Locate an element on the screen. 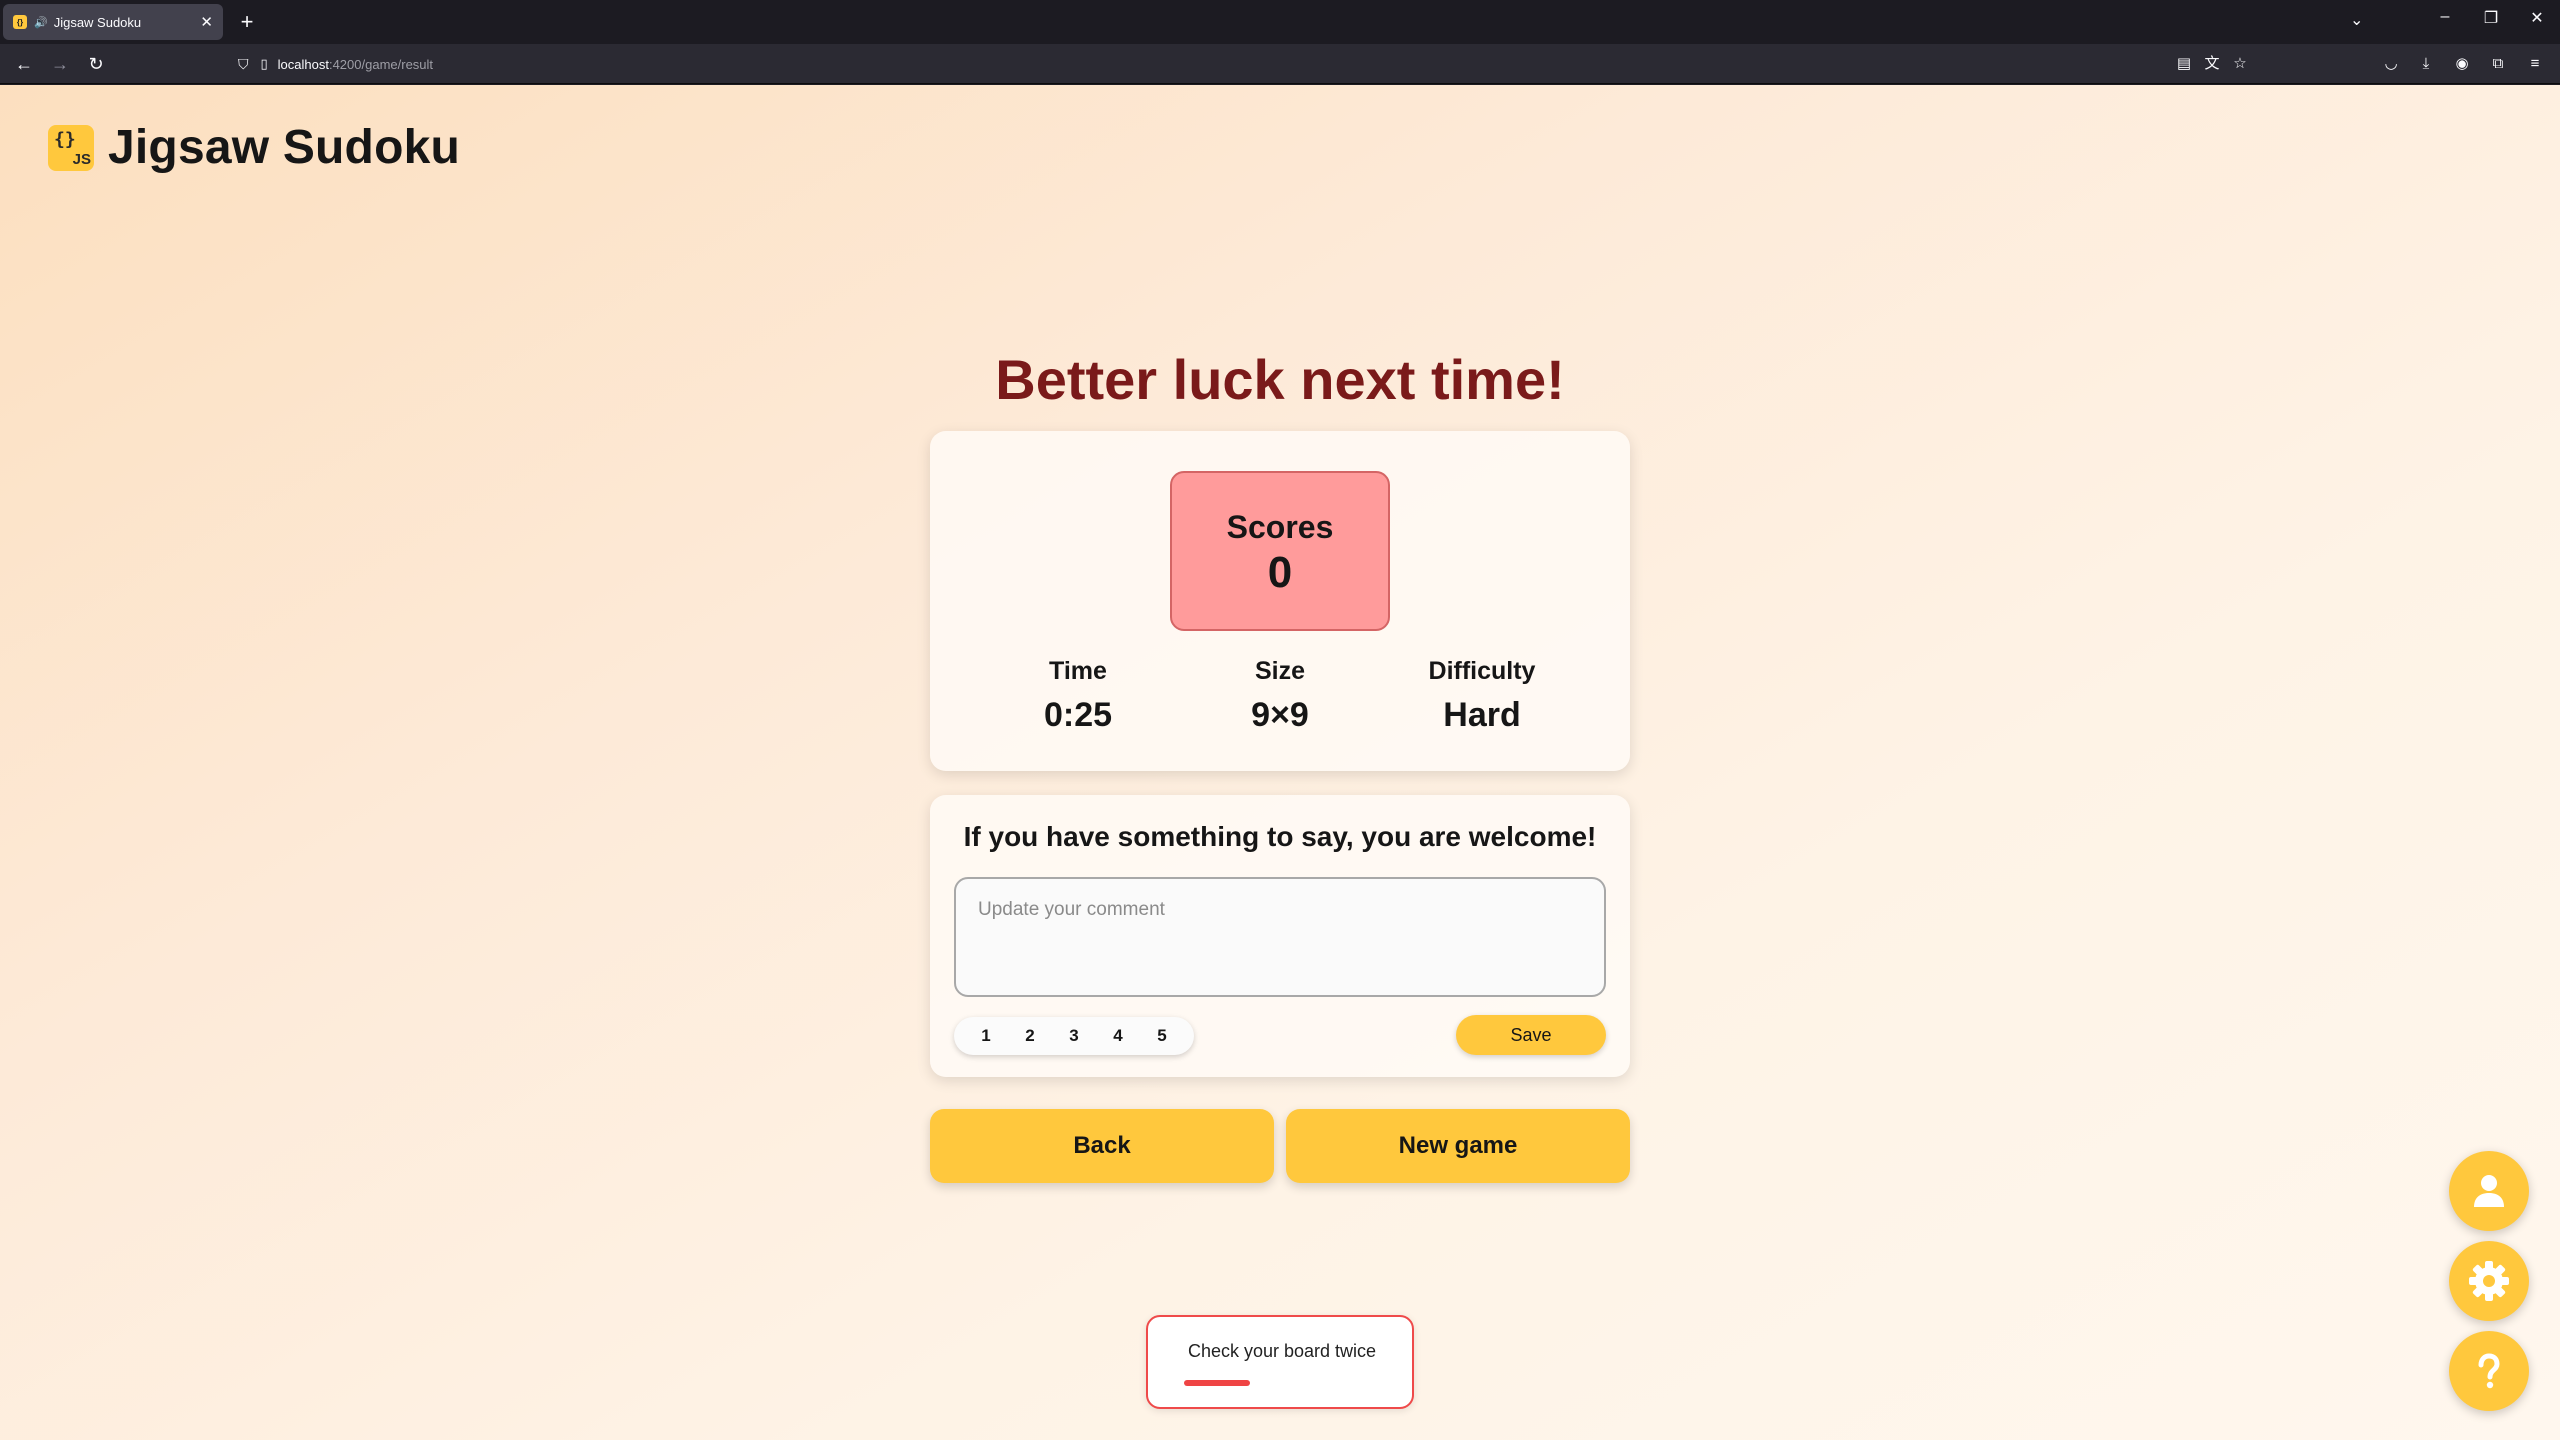 This screenshot has width=2560, height=1440. forward-arrow-icon: → is located at coordinates (60, 64).